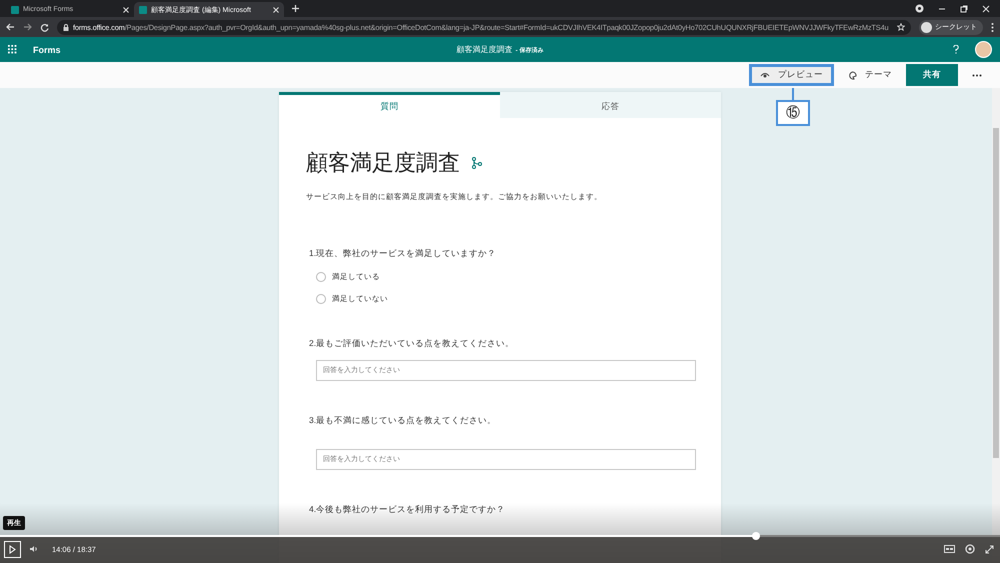 The height and width of the screenshot is (563, 1000). I want to click on reload-icon, so click(44, 27).